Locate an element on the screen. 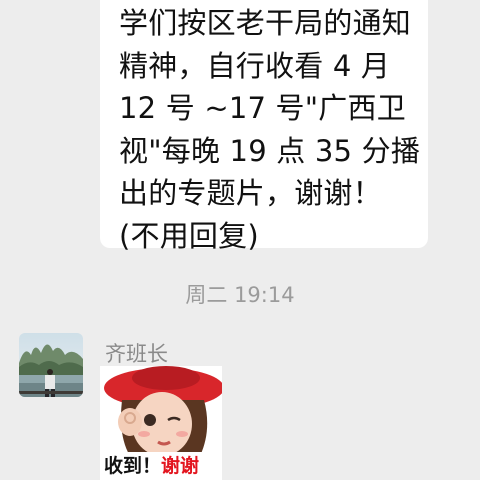 This screenshot has height=480, width=480. message-line: 出的专题片，谢谢！ is located at coordinates (250, 193).